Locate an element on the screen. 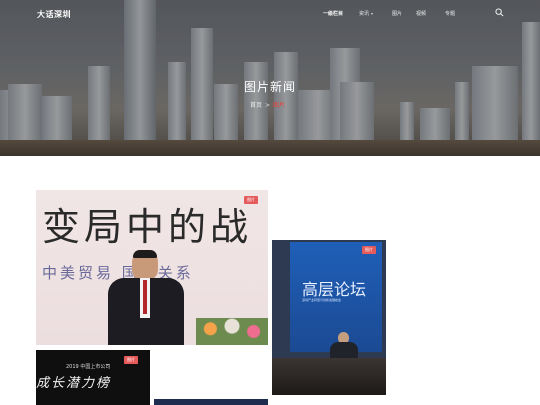 The image size is (540, 405). nav-item-video: 视频 is located at coordinates (421, 13).